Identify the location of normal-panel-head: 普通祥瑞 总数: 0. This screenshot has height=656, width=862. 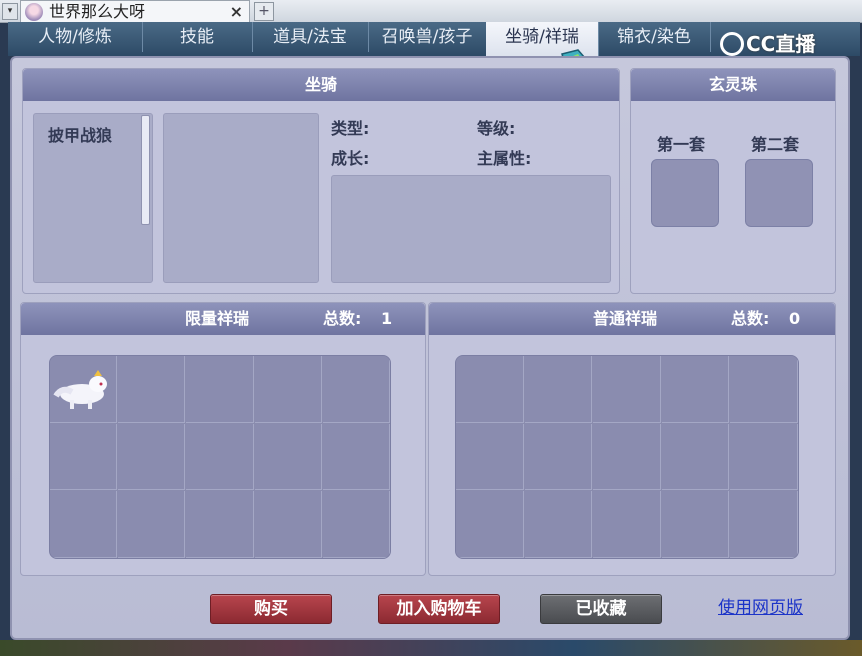
(632, 319).